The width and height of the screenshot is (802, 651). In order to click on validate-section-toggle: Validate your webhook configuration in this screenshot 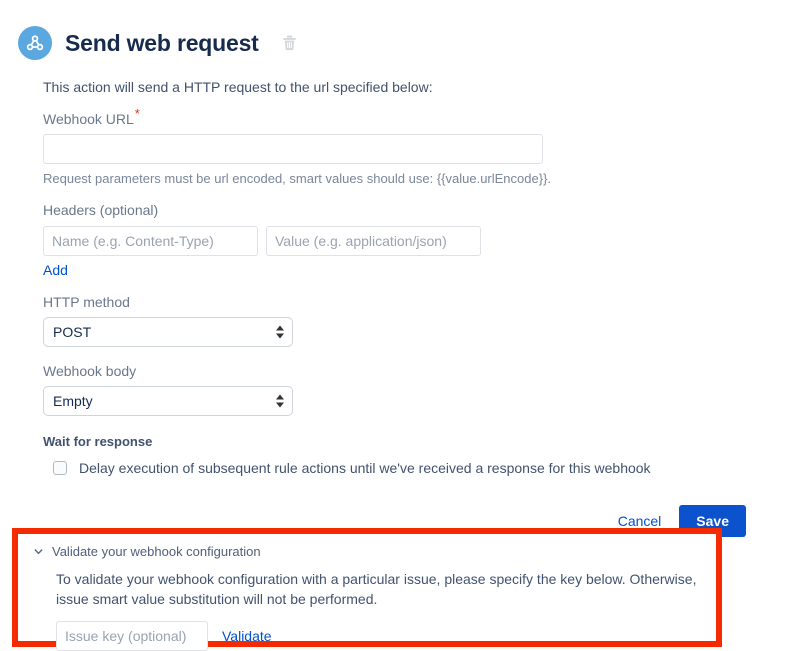, I will do `click(367, 551)`.